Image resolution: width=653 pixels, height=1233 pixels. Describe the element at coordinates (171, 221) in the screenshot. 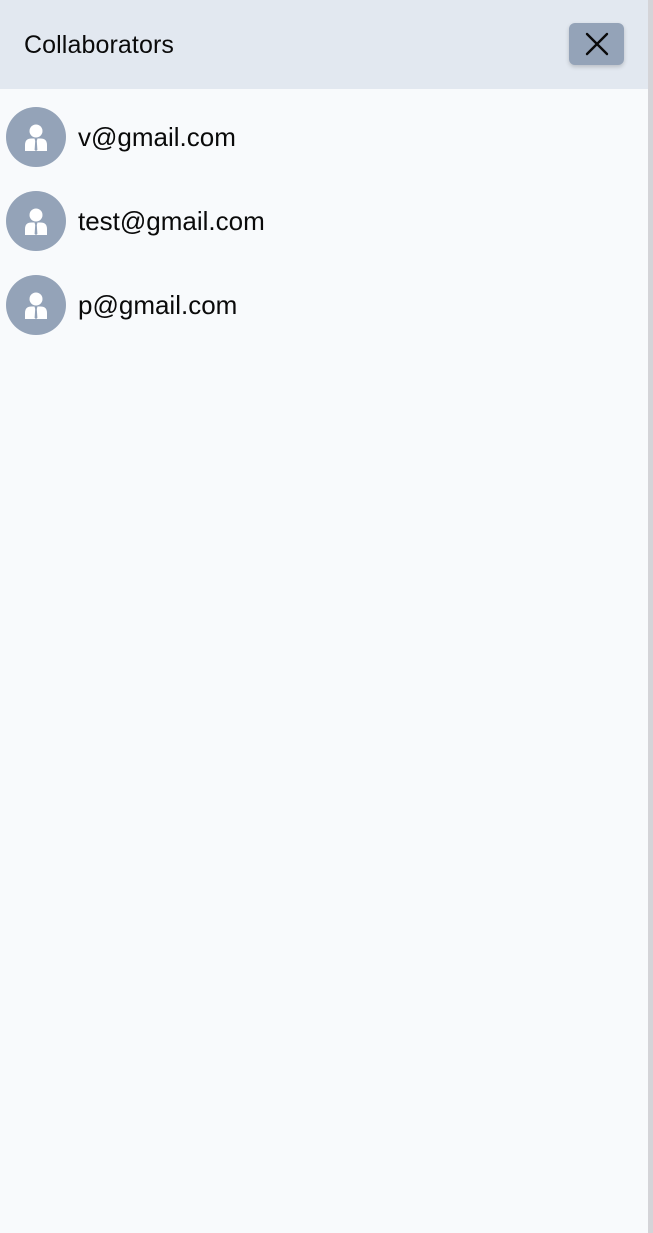

I see `collaborator-email: test@gmail.com` at that location.